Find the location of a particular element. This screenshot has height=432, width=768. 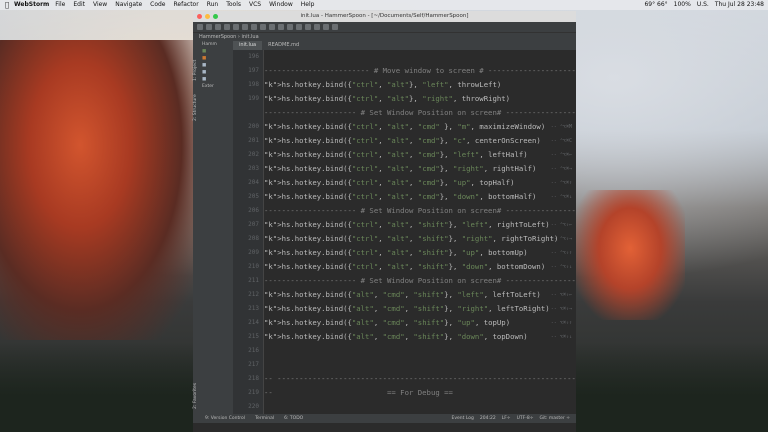

redo-icon is located at coordinates (236, 27).